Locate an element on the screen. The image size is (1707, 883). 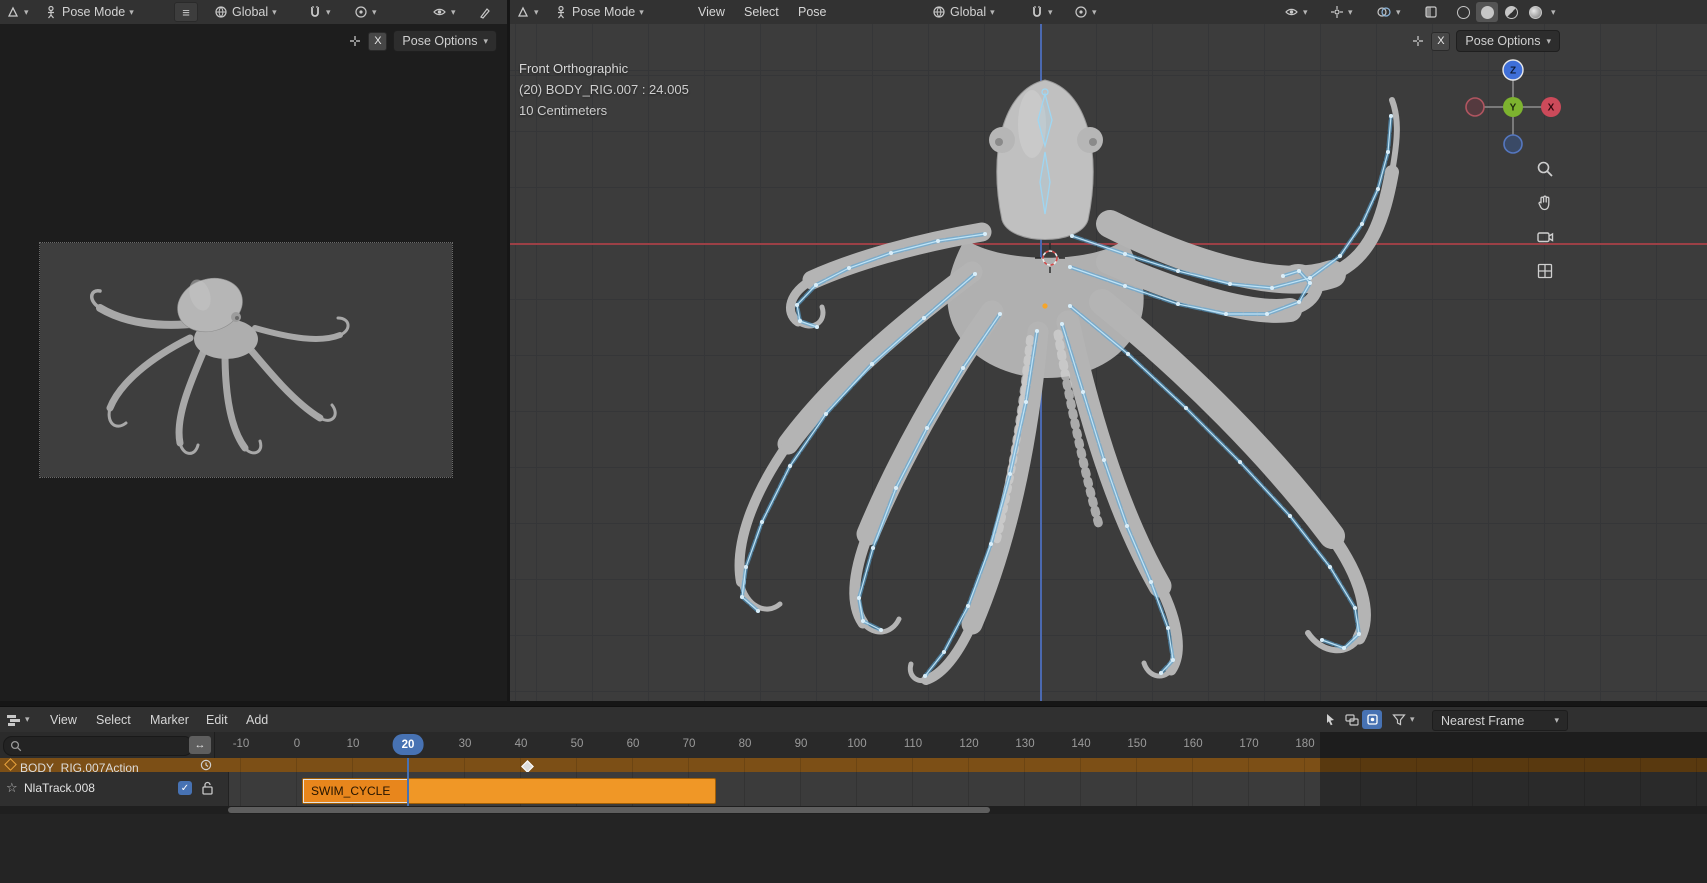
snap-mode-dropdown: Nearest Frame ▾ is located at coordinates (1500, 720).